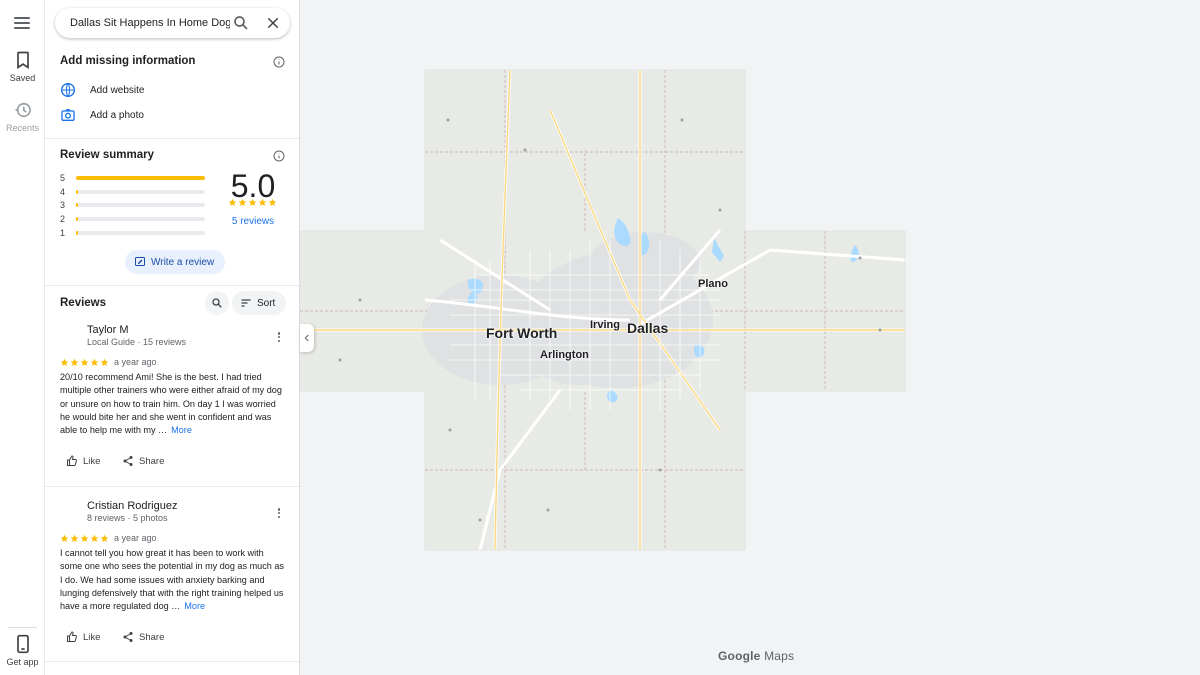 The width and height of the screenshot is (1200, 675). I want to click on chevron-left-icon, so click(306, 338).